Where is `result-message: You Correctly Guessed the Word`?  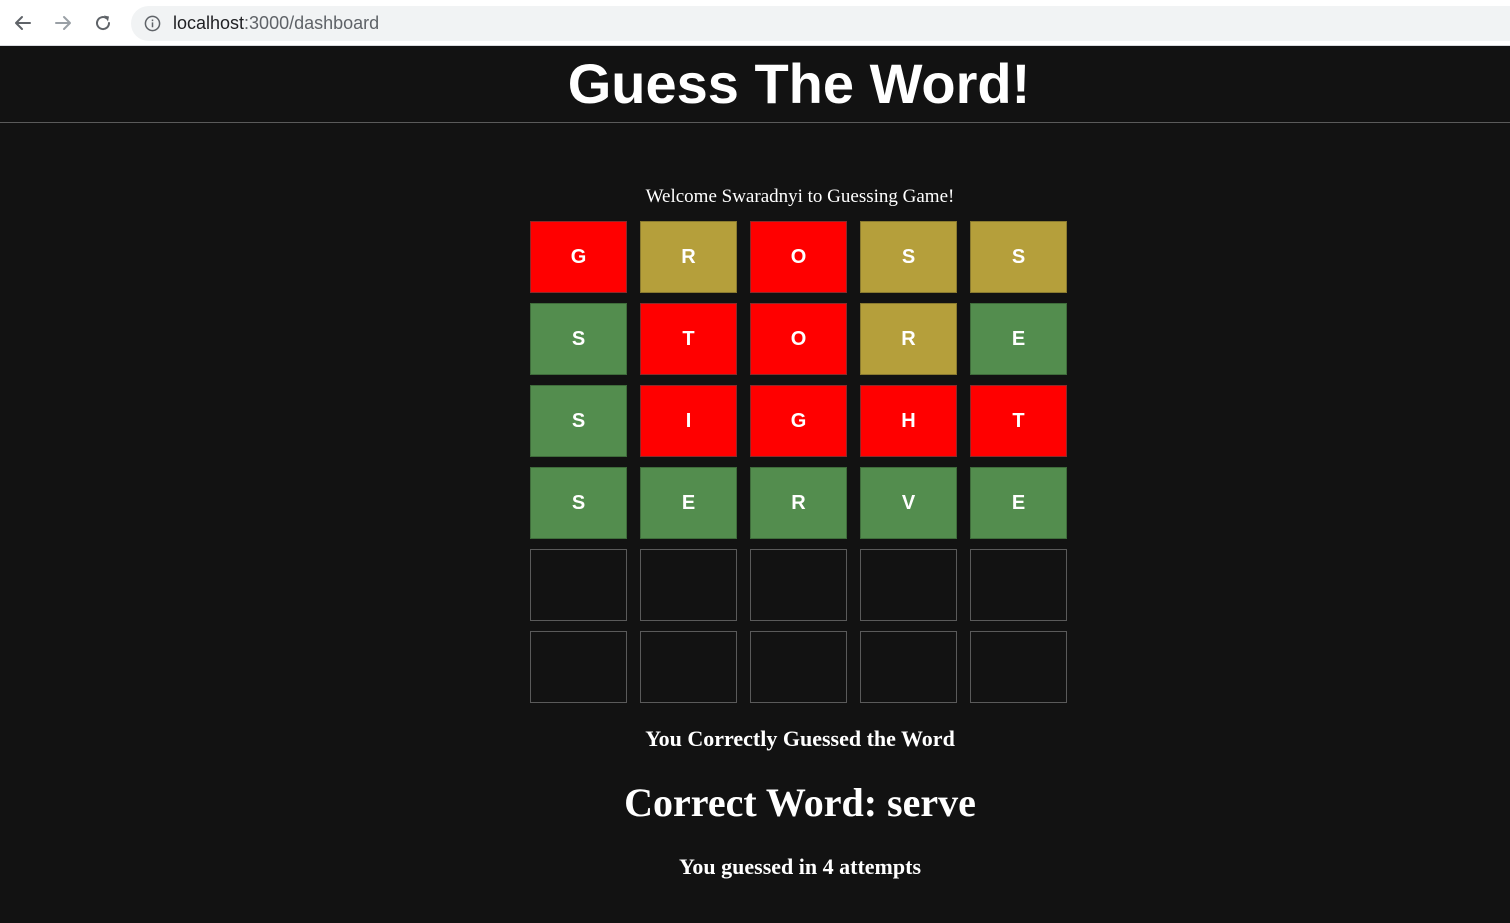 result-message: You Correctly Guessed the Word is located at coordinates (800, 738).